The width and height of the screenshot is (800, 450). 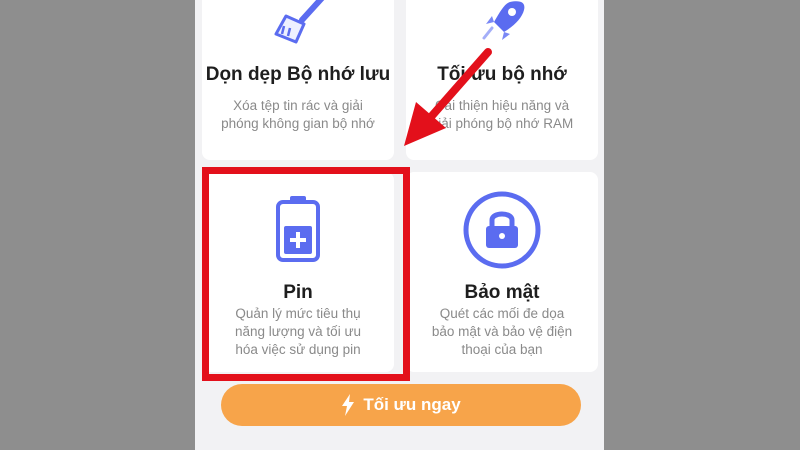 I want to click on optimize-now-button: Tối ưu ngay, so click(x=401, y=405).